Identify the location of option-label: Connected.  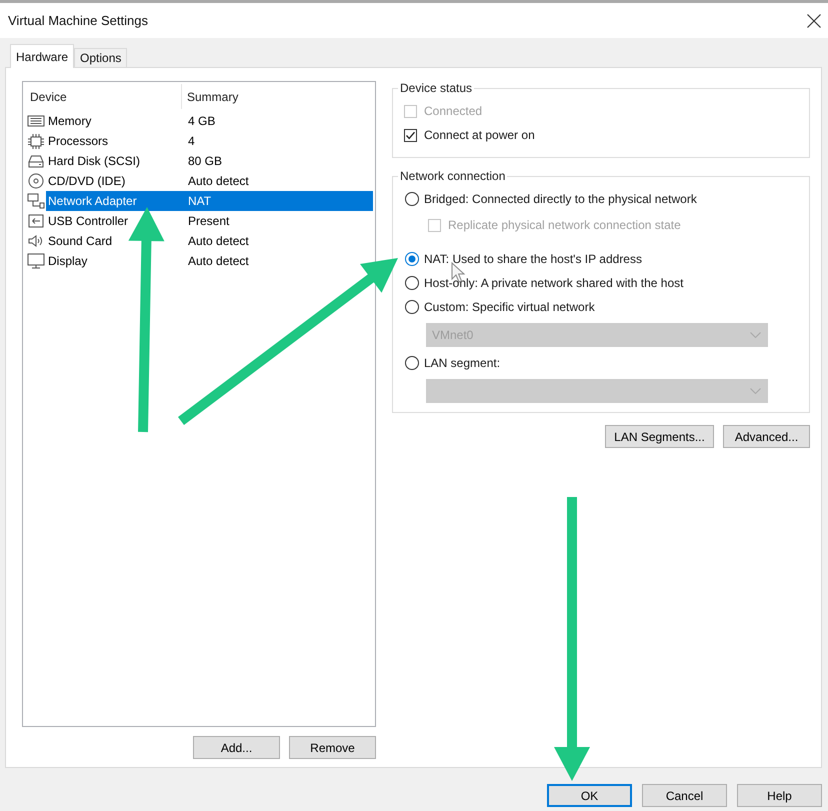
(453, 111).